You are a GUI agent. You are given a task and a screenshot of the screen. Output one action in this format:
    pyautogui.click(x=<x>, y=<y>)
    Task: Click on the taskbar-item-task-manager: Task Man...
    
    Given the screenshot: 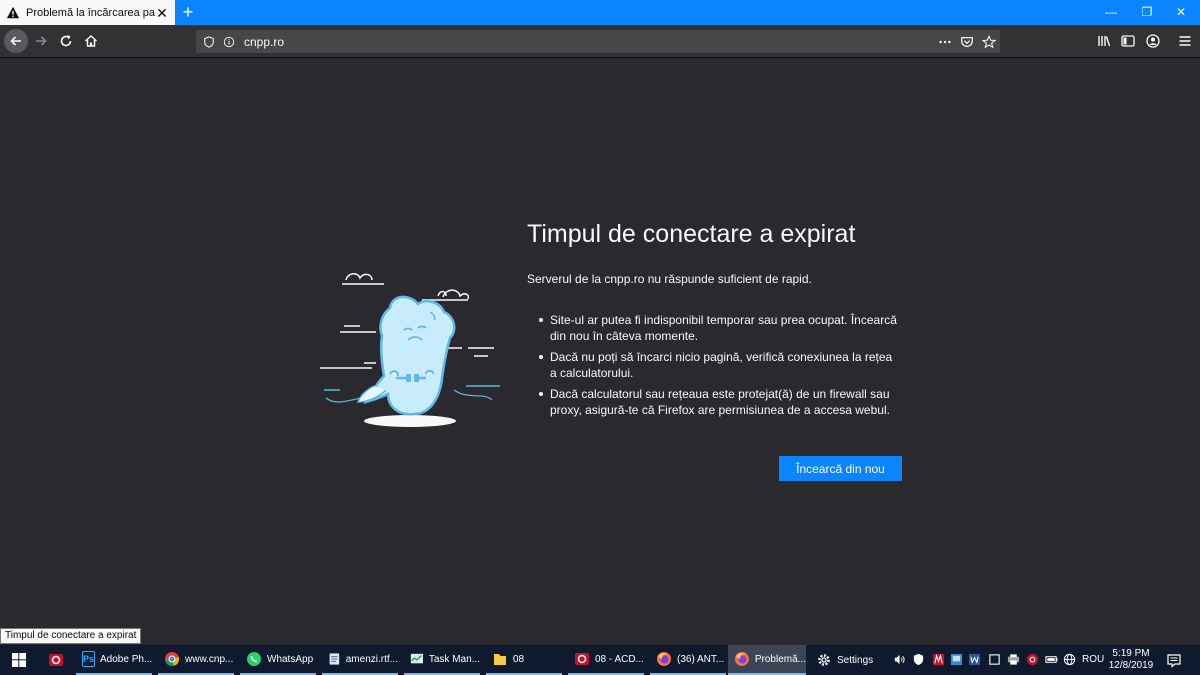 What is the action you would take?
    pyautogui.click(x=442, y=660)
    